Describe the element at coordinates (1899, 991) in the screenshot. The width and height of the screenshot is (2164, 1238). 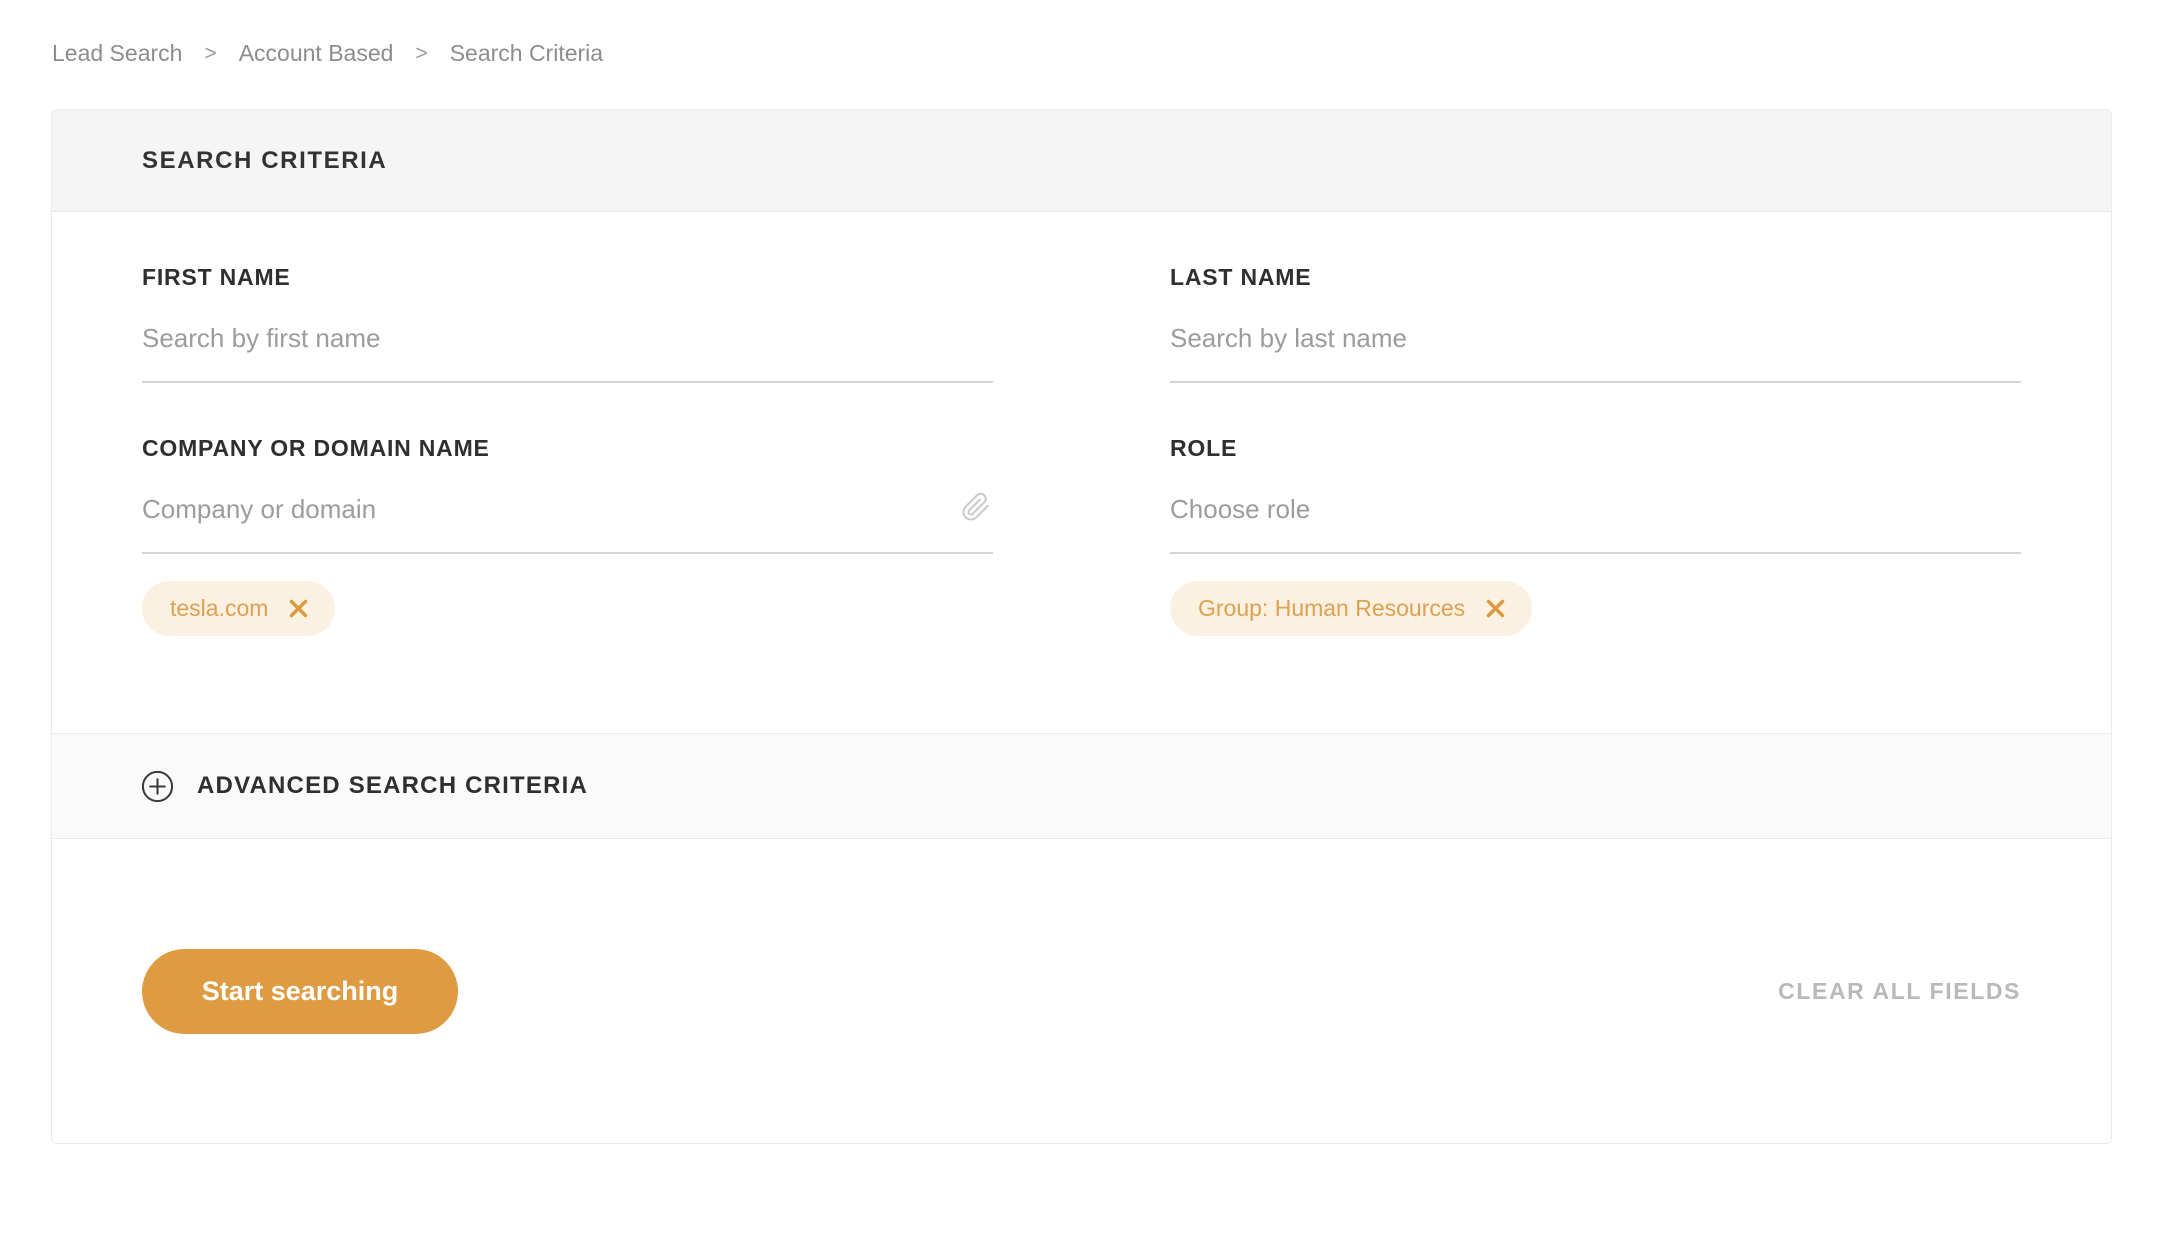
I see `clear-all-fields-button: CLEAR ALL FIELDS` at that location.